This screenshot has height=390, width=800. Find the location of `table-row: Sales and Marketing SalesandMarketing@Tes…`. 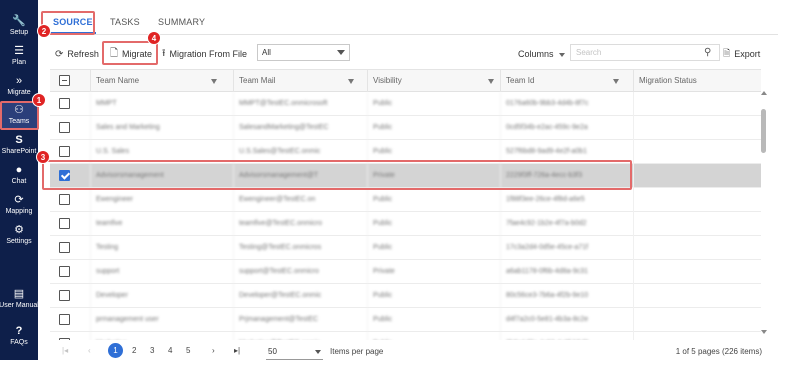

table-row: Sales and Marketing SalesandMarketing@Tes… is located at coordinates (405, 128).